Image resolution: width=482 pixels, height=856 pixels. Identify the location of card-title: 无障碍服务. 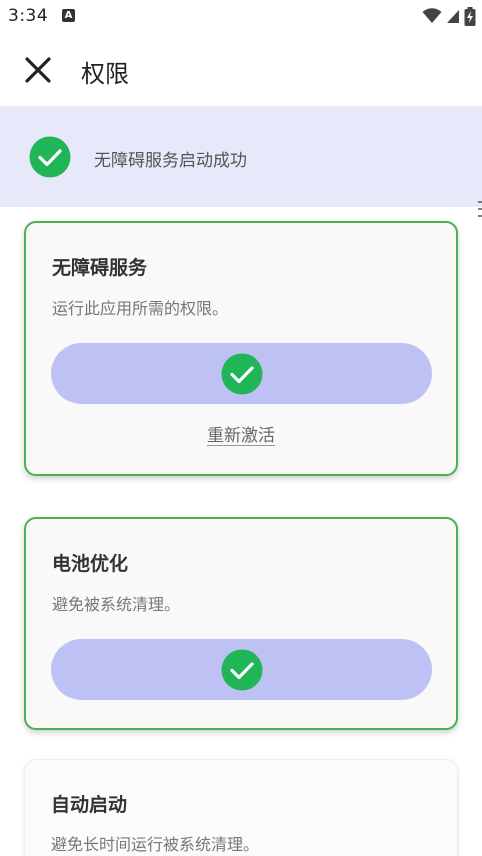
(100, 268).